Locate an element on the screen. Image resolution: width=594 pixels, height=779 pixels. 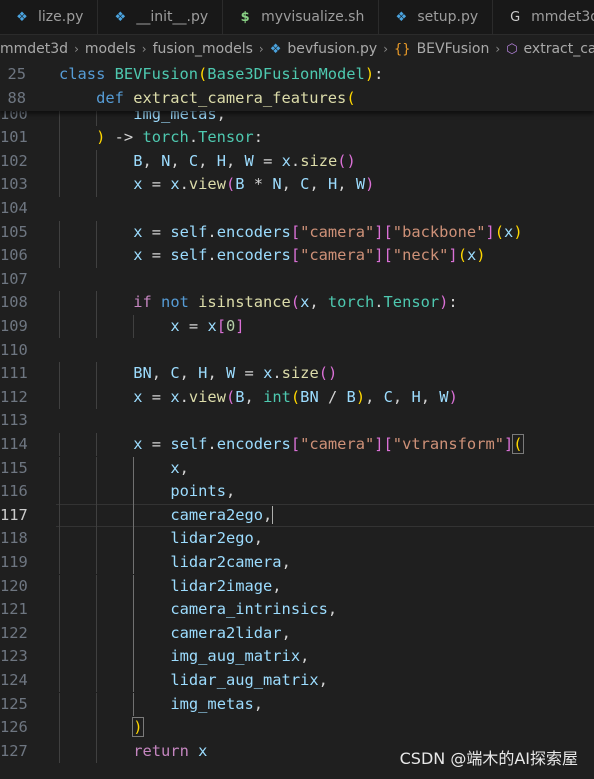
sticky-line: 25 class BEVFusion(Base3DFusionModel): is located at coordinates (297, 75).